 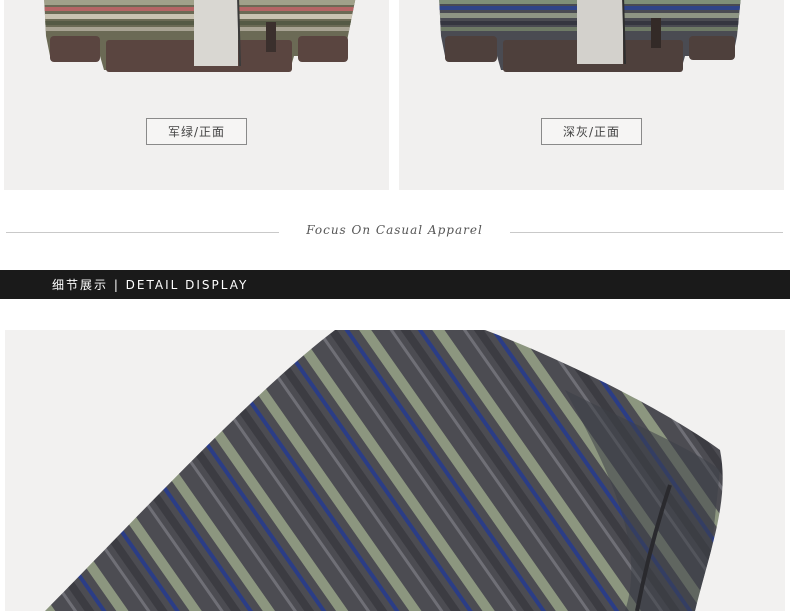 What do you see at coordinates (150, 285) in the screenshot?
I see `section-title: 细节展示 | DETAIL DISPLAY` at bounding box center [150, 285].